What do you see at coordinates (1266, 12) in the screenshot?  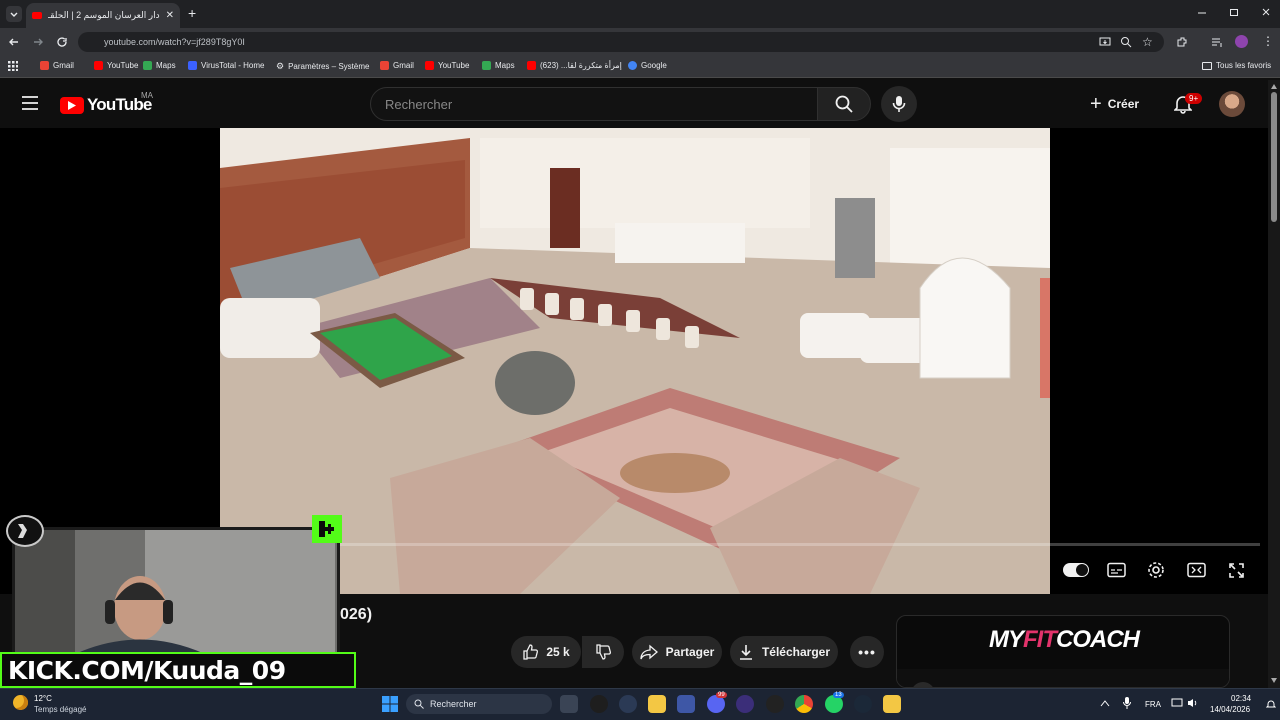 I see `close-window-icon` at bounding box center [1266, 12].